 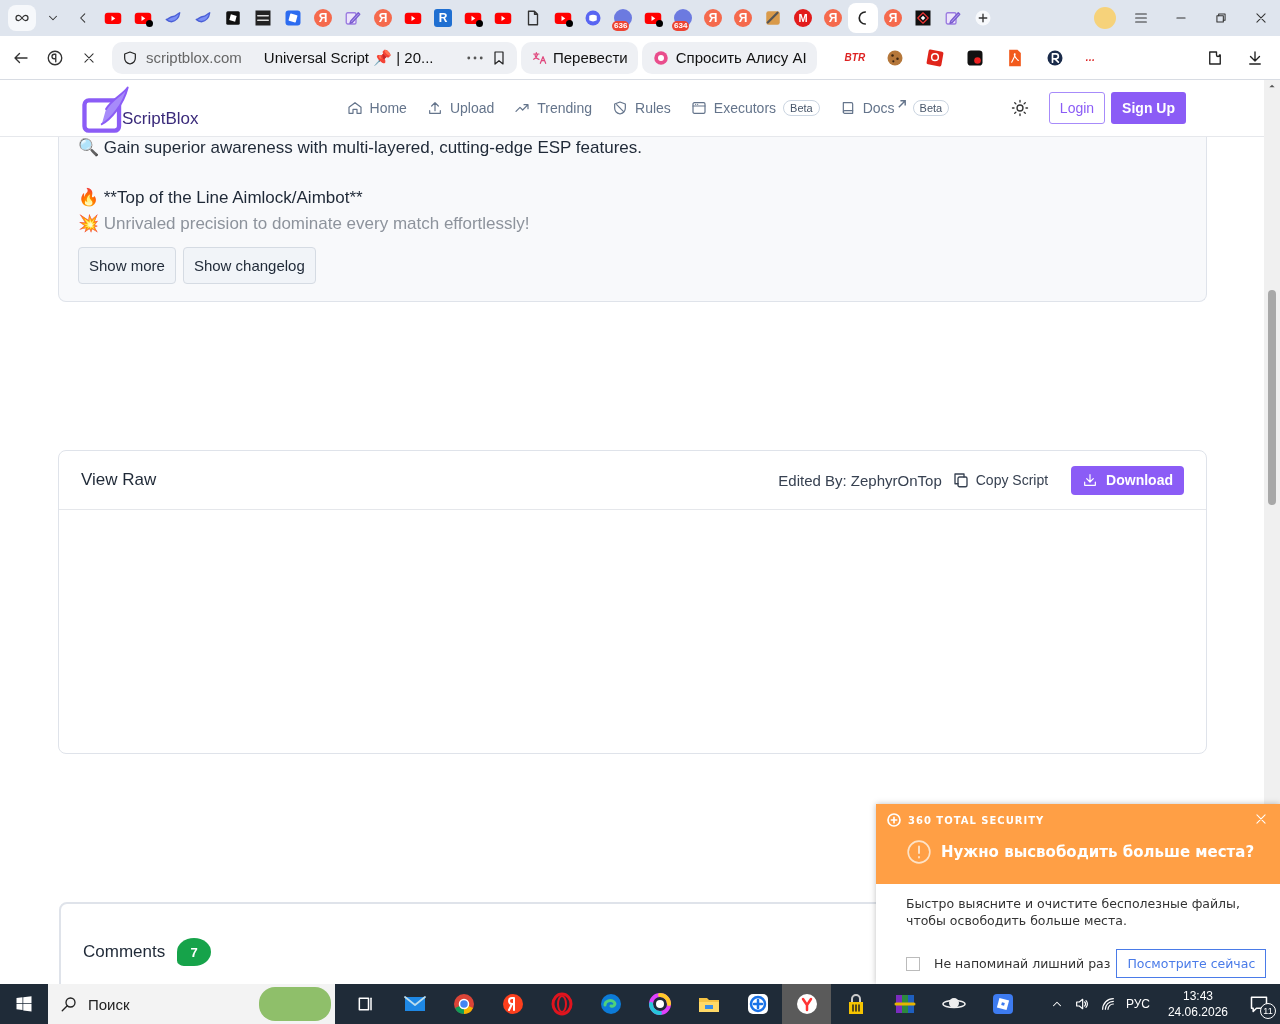 What do you see at coordinates (773, 18) in the screenshot?
I see `image-icon` at bounding box center [773, 18].